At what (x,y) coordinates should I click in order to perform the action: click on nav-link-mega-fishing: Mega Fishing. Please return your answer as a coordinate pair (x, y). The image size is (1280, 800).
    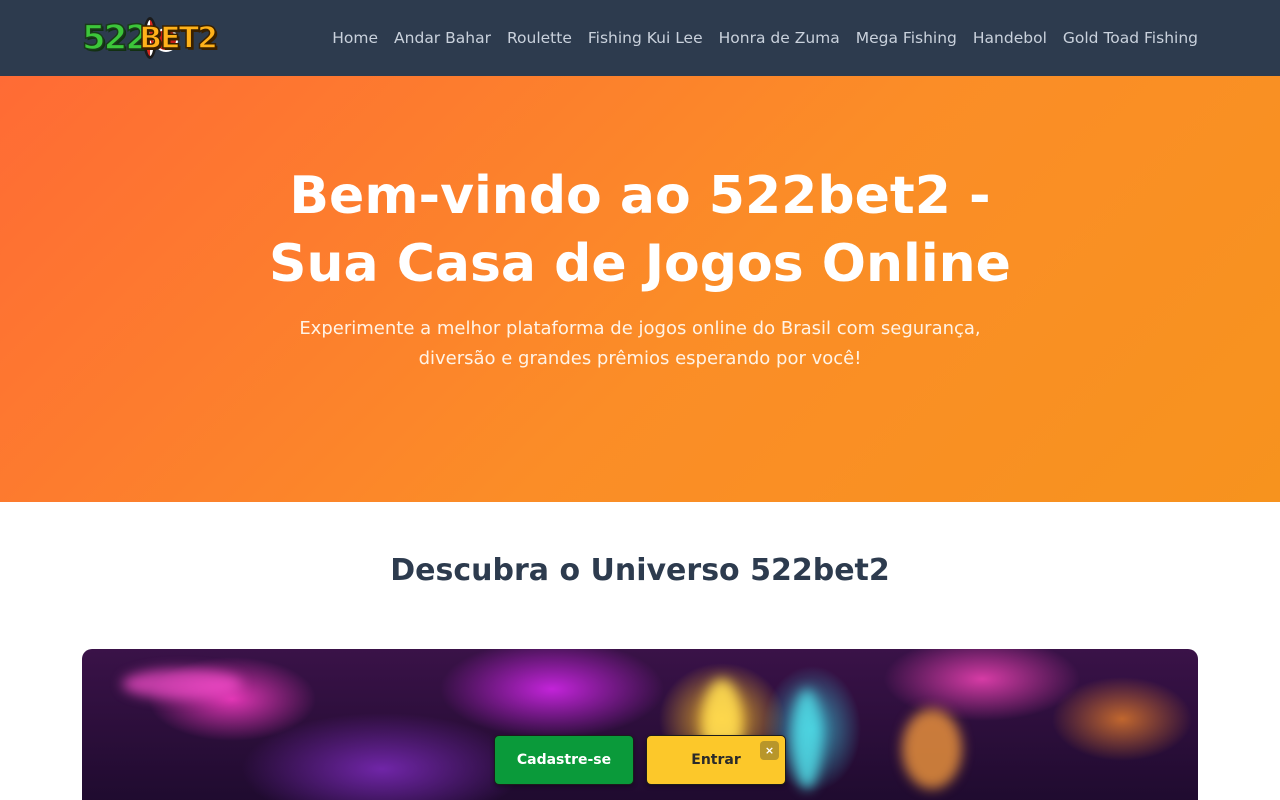
    Looking at the image, I should click on (906, 38).